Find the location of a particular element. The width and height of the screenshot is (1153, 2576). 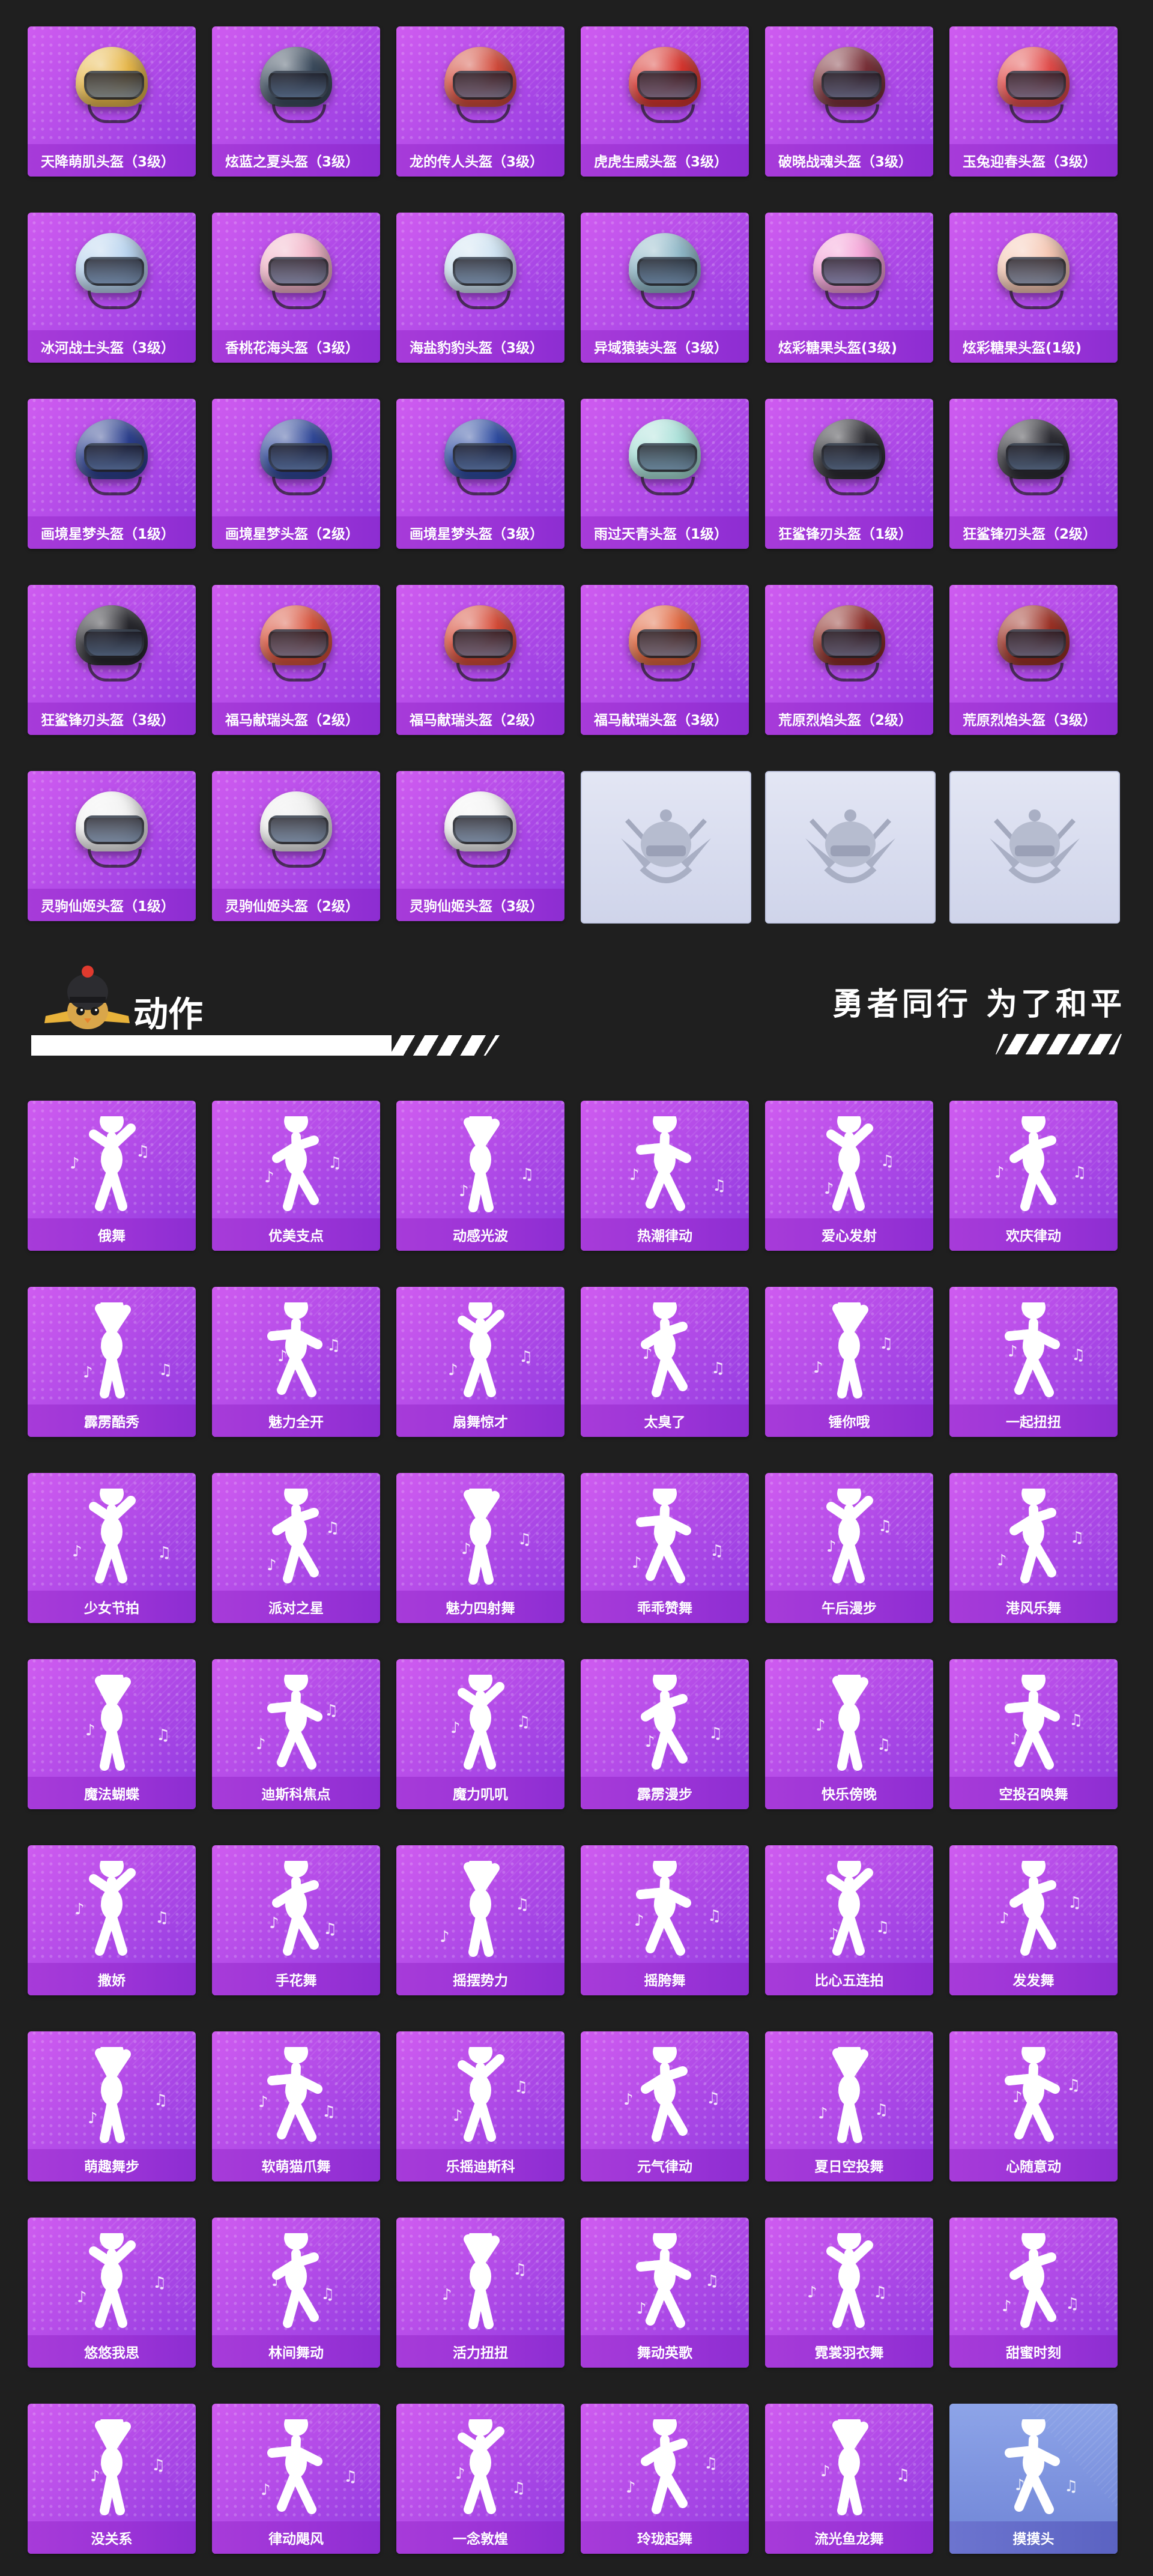

emote-card: ♪ ♫ 魔力叽叽 is located at coordinates (480, 1734).